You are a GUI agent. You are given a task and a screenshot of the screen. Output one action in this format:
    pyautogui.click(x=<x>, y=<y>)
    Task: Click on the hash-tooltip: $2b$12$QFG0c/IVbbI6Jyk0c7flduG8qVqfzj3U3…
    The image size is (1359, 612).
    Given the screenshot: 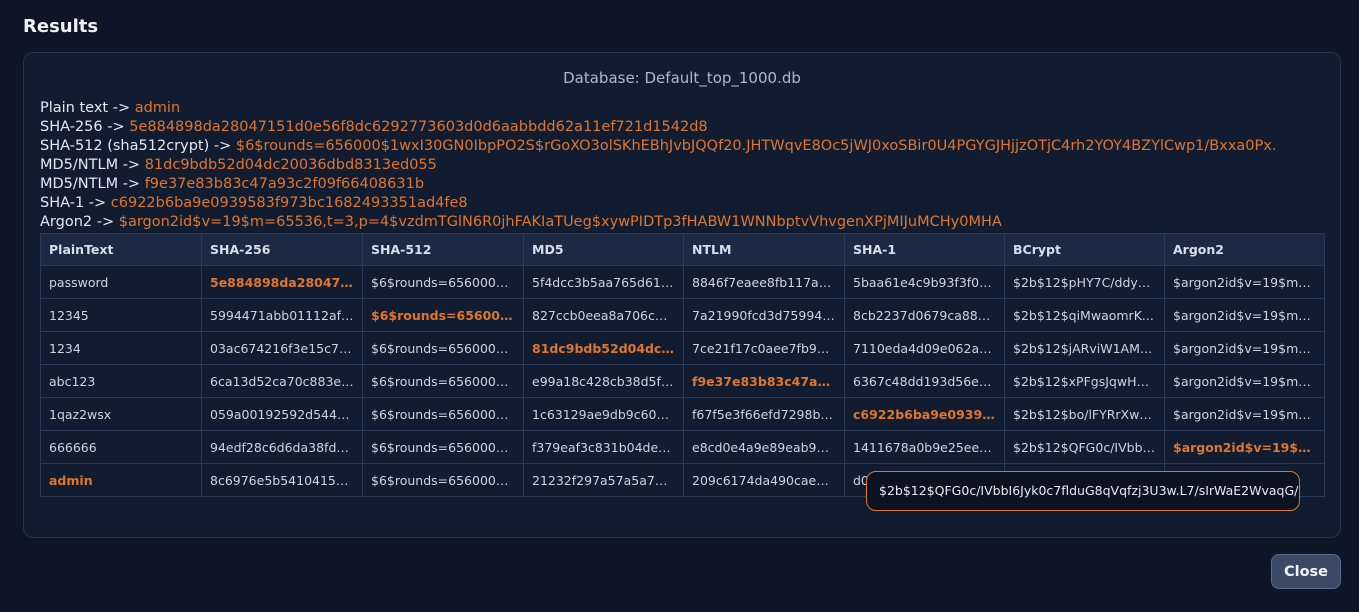 What is the action you would take?
    pyautogui.click(x=1083, y=491)
    